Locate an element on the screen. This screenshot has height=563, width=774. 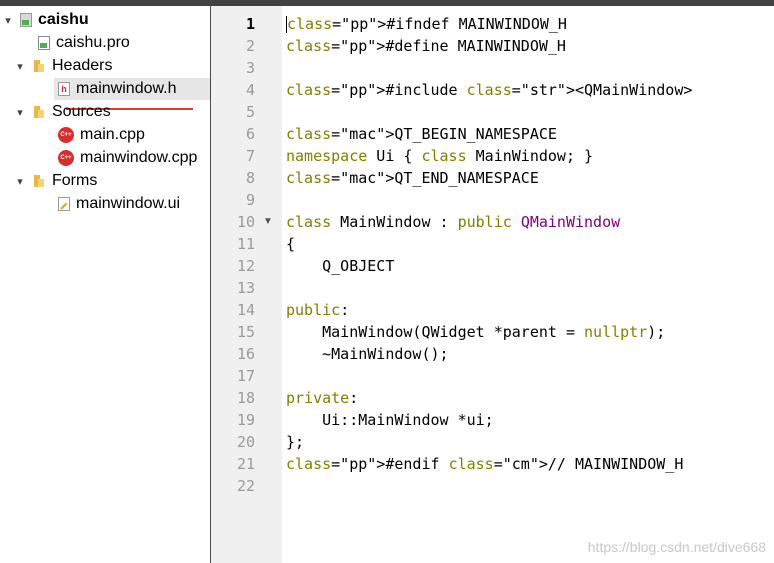
tree-group-label: Headers is located at coordinates (82, 65).